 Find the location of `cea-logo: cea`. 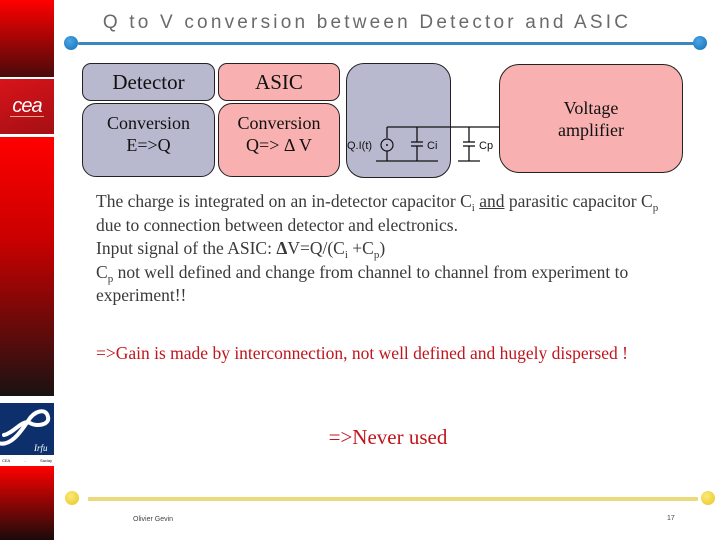

cea-logo: cea is located at coordinates (27, 106).